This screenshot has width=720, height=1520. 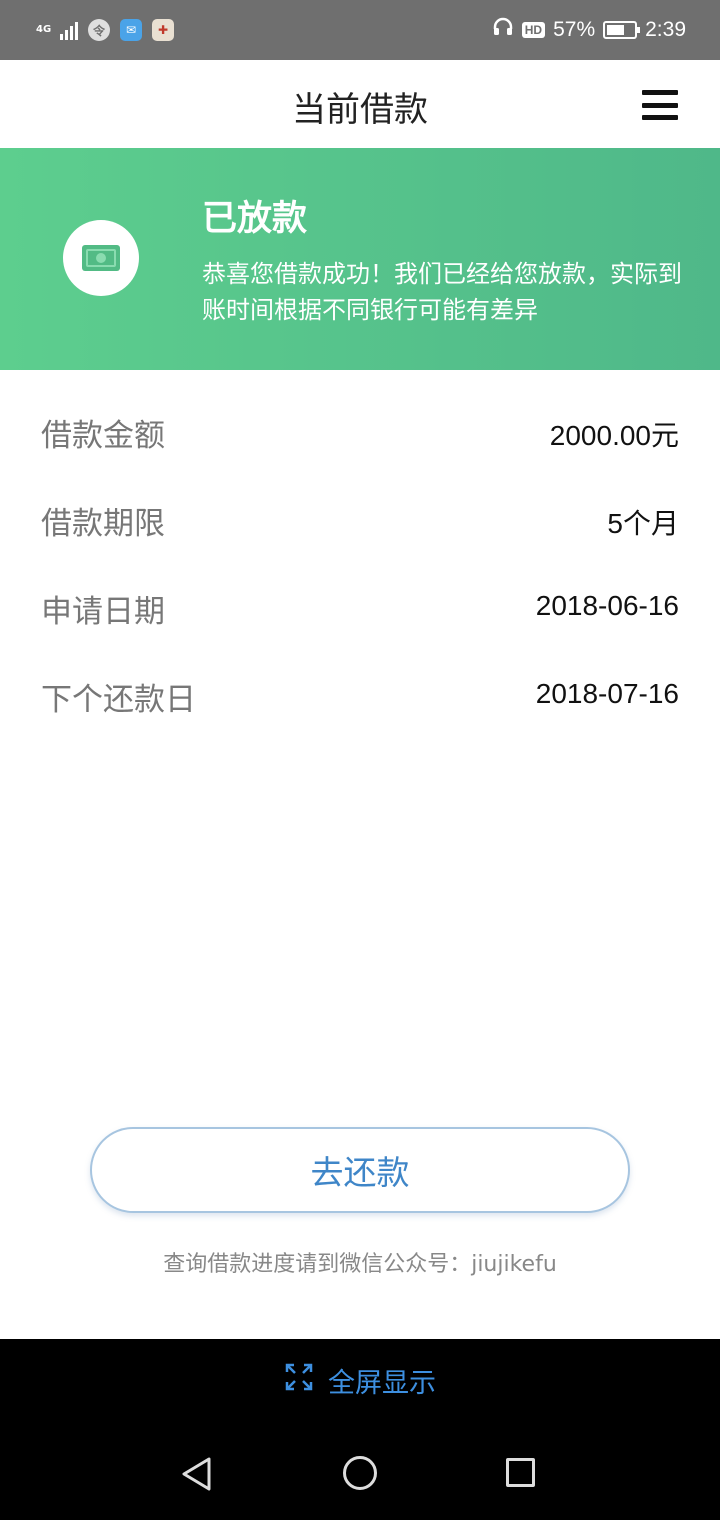 I want to click on next-repayment-row: 下个还款日 2018-07-16, so click(x=360, y=698).